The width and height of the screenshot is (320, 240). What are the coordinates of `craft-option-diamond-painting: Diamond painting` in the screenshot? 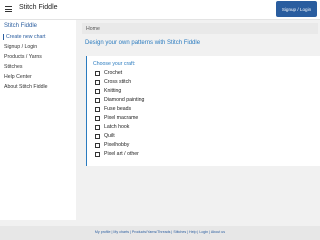 It's located at (119, 100).